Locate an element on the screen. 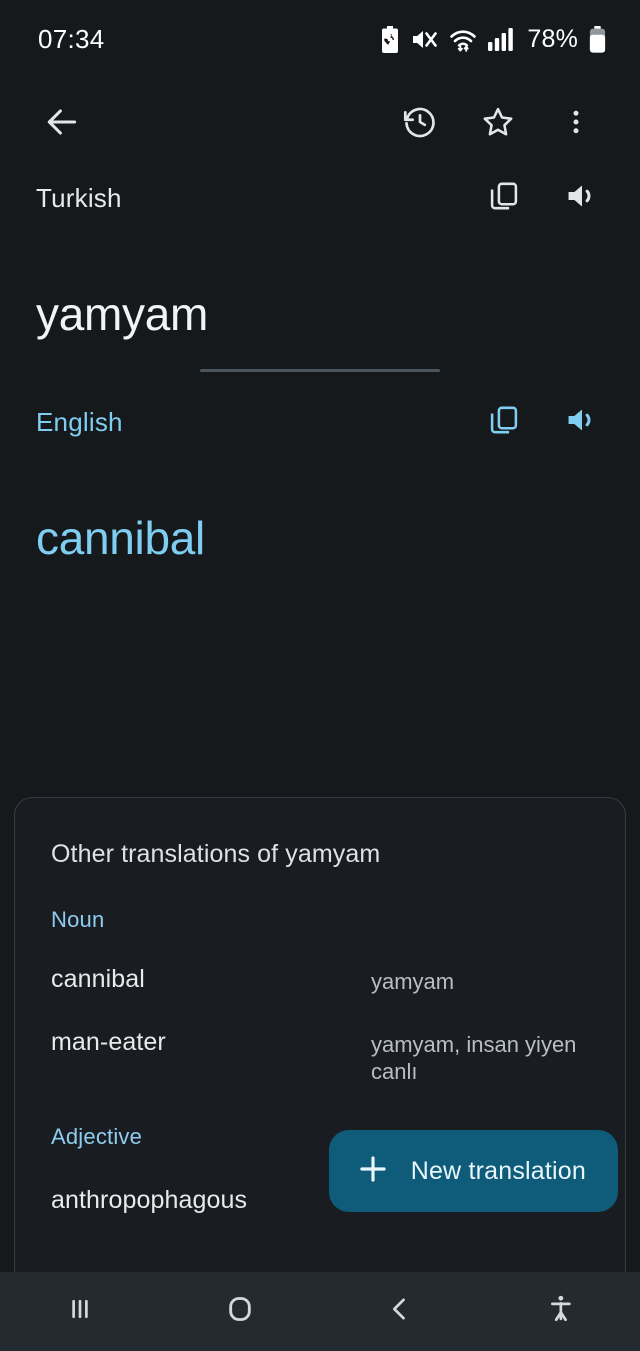 Image resolution: width=640 pixels, height=1351 pixels. status-icon-group: 78% is located at coordinates (493, 39).